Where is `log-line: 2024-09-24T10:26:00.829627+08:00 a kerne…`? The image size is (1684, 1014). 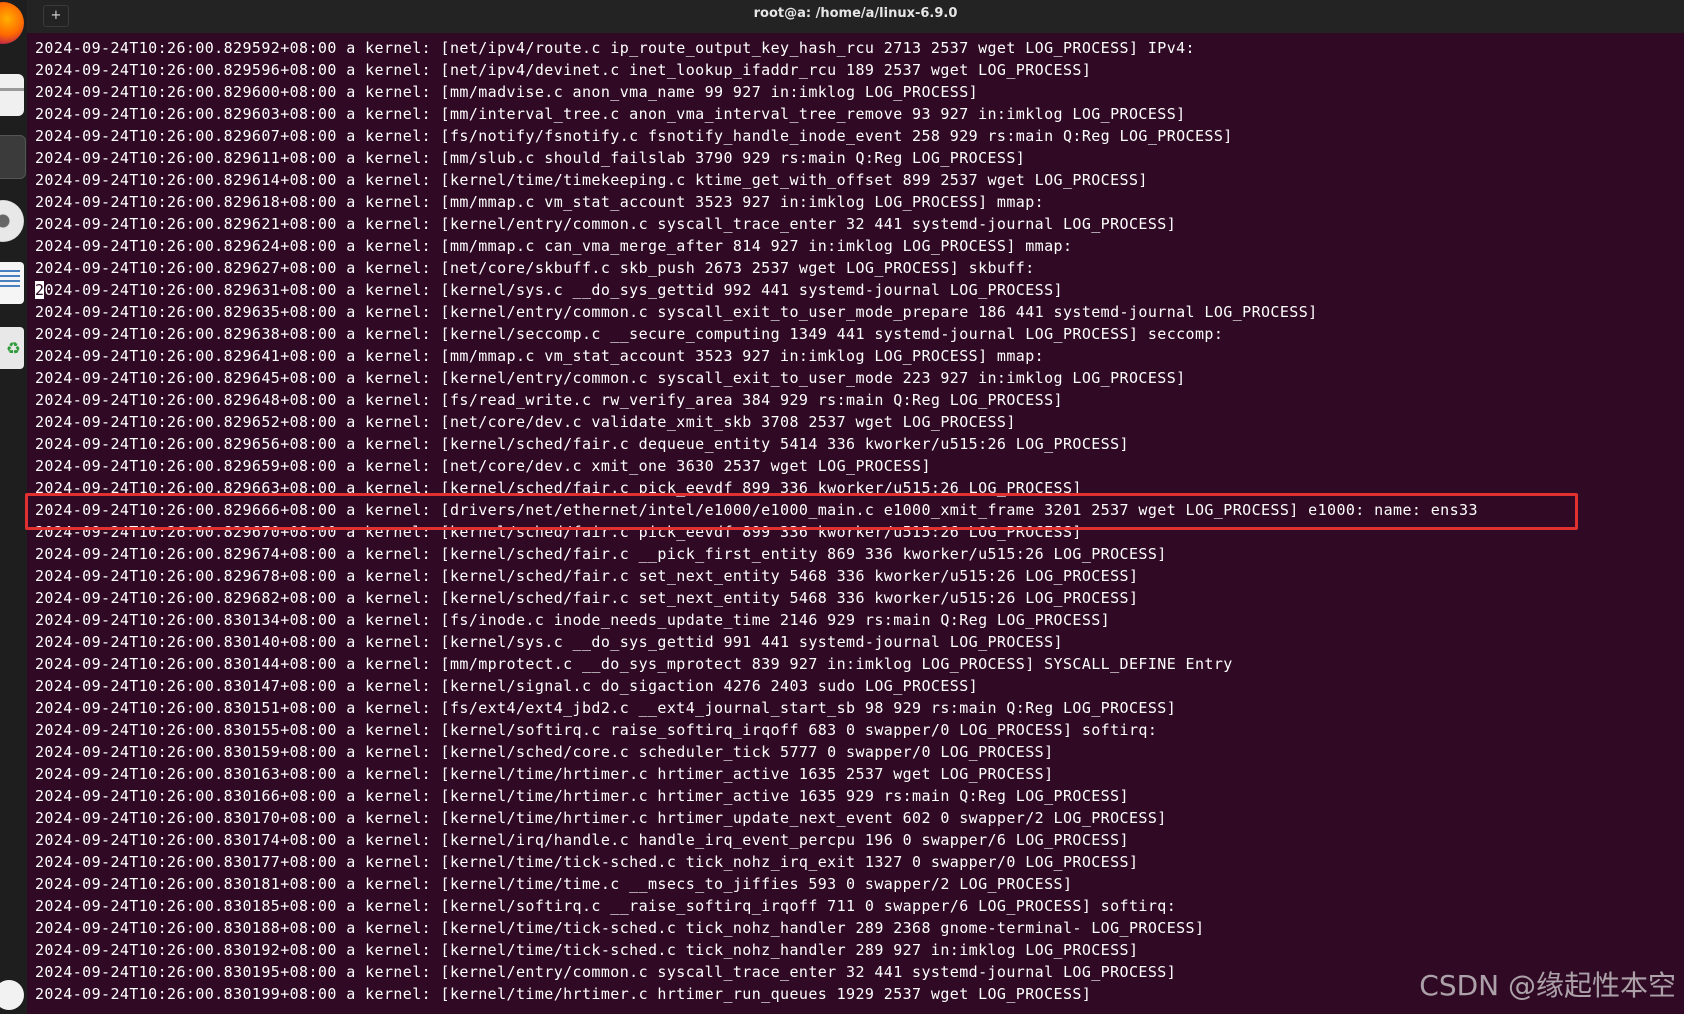 log-line: 2024-09-24T10:26:00.829627+08:00 a kerne… is located at coordinates (535, 268).